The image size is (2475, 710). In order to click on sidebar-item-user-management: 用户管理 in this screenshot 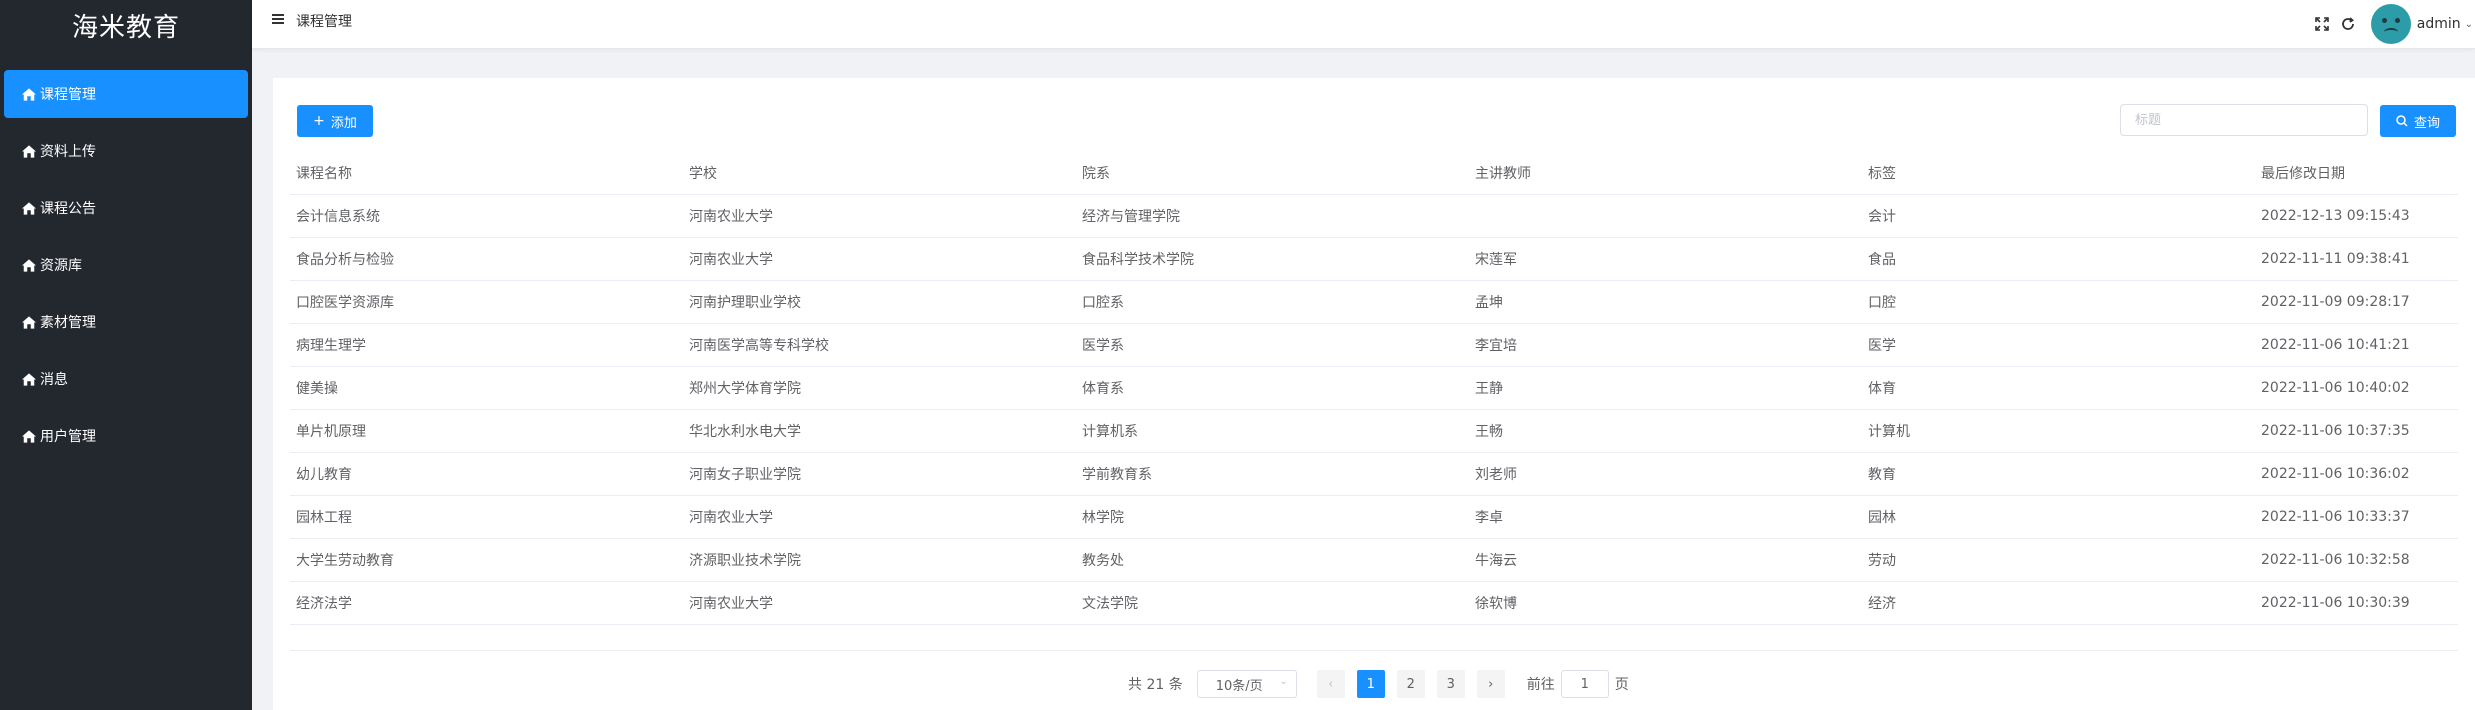, I will do `click(126, 436)`.